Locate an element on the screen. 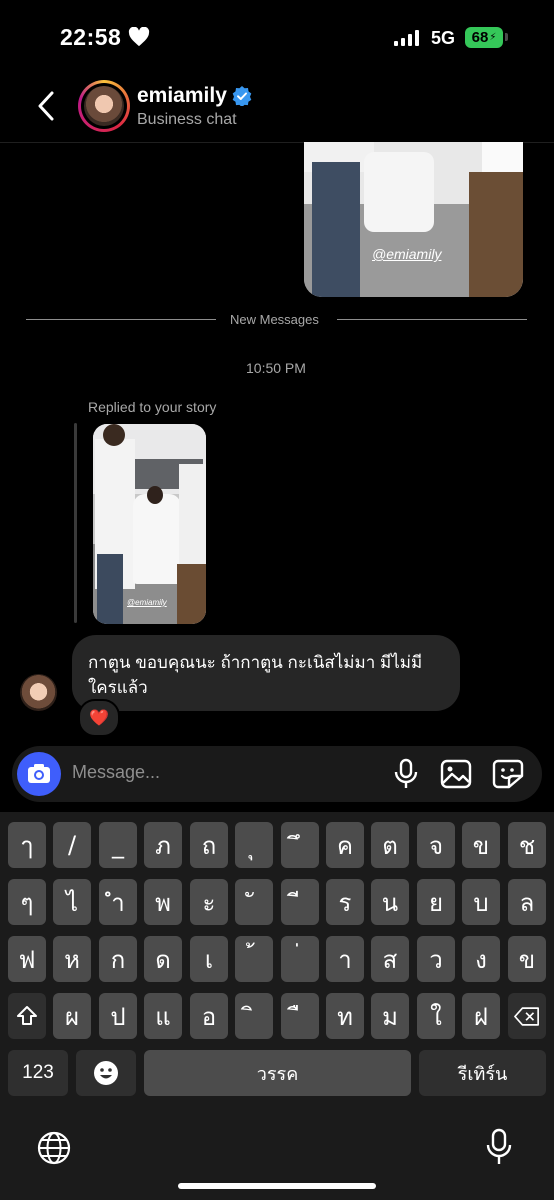 Image resolution: width=554 pixels, height=1200 pixels. key: ะ is located at coordinates (209, 902).